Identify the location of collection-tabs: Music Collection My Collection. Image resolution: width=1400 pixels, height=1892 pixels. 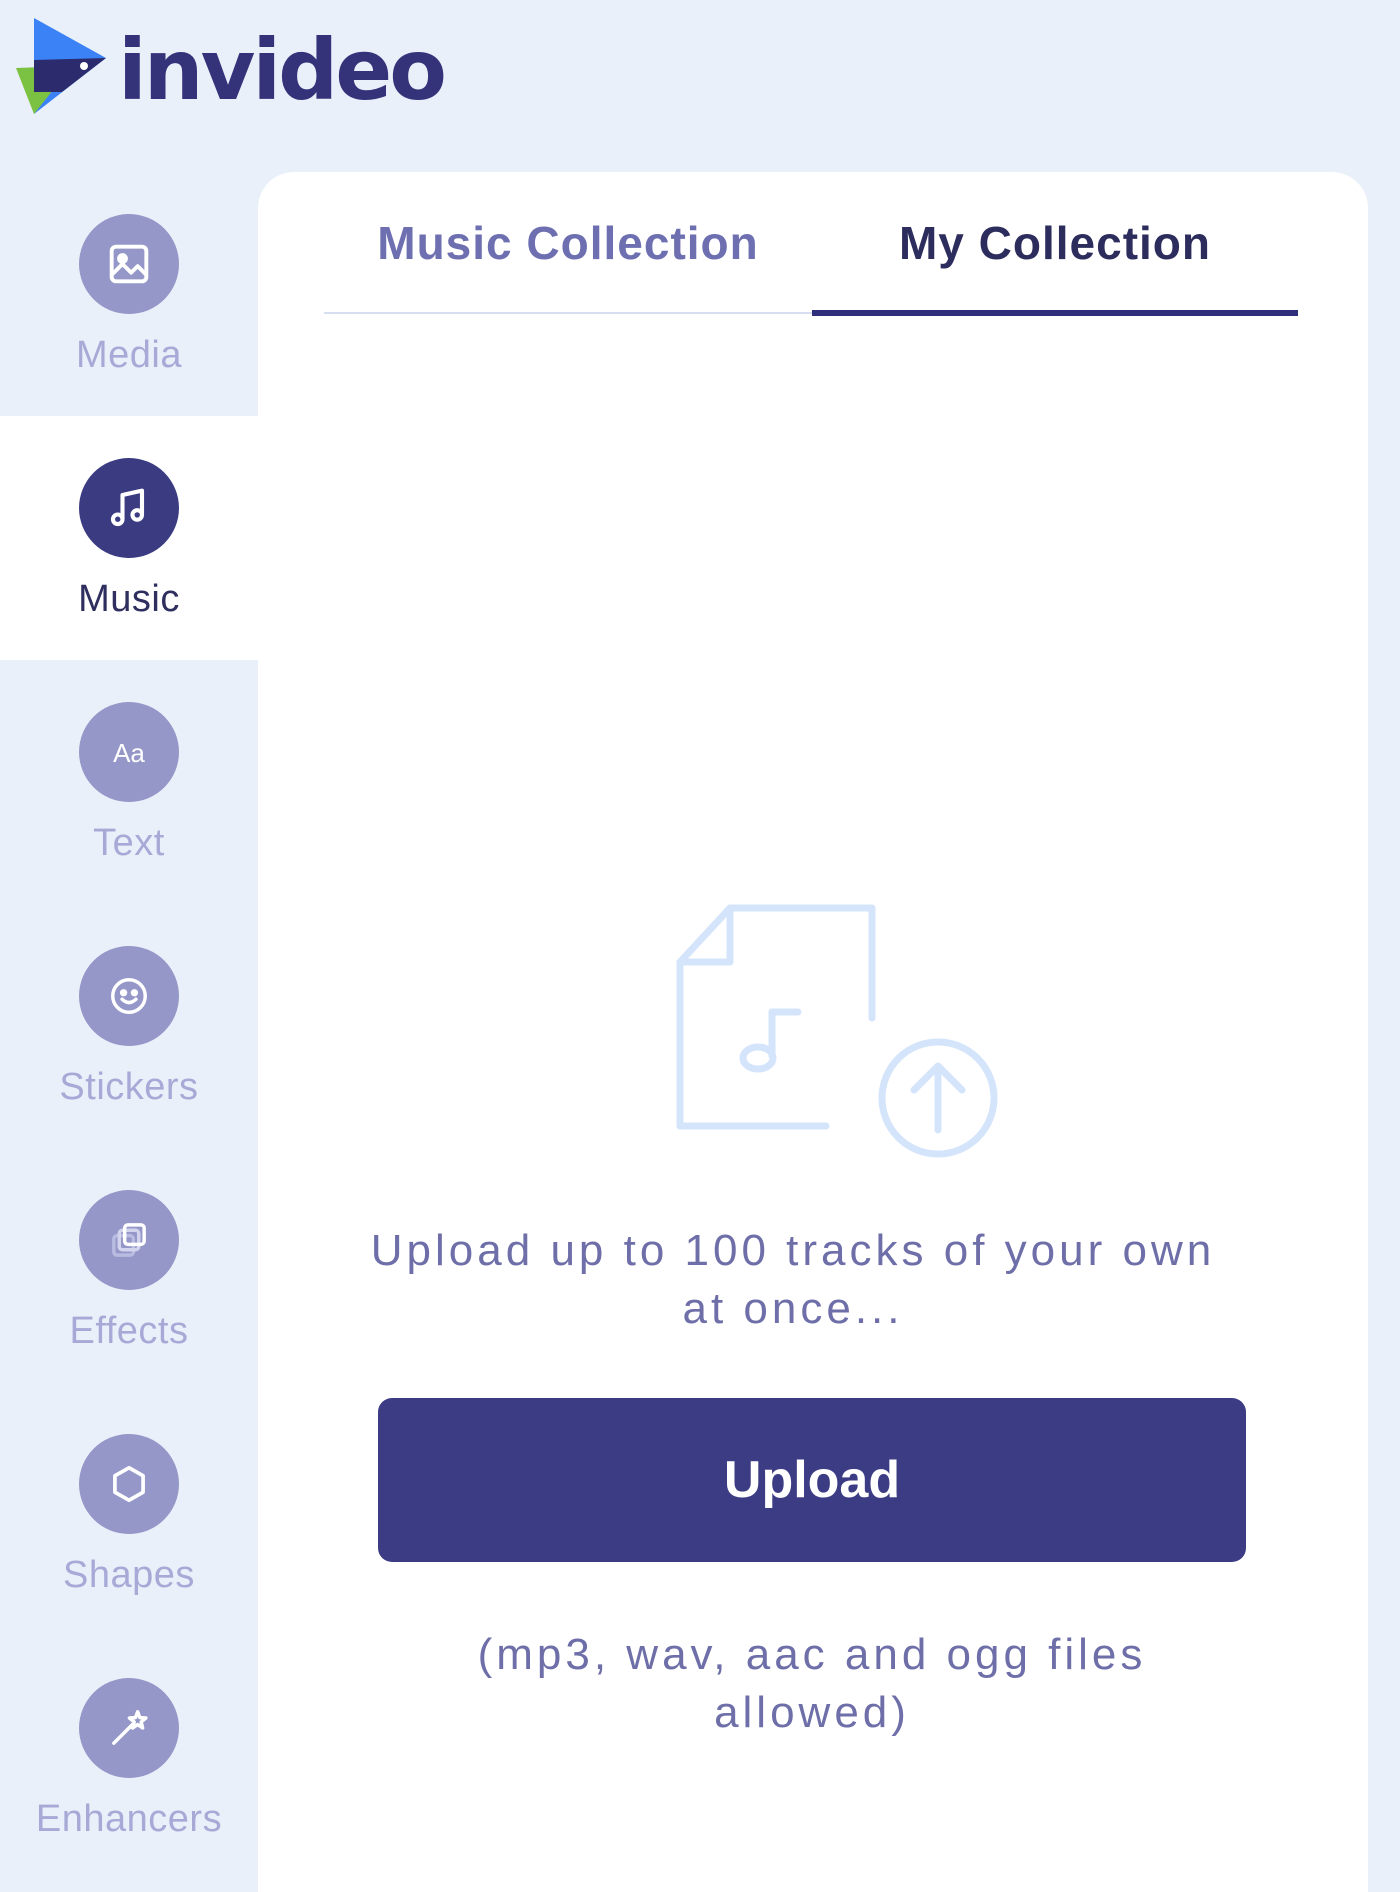
(811, 244).